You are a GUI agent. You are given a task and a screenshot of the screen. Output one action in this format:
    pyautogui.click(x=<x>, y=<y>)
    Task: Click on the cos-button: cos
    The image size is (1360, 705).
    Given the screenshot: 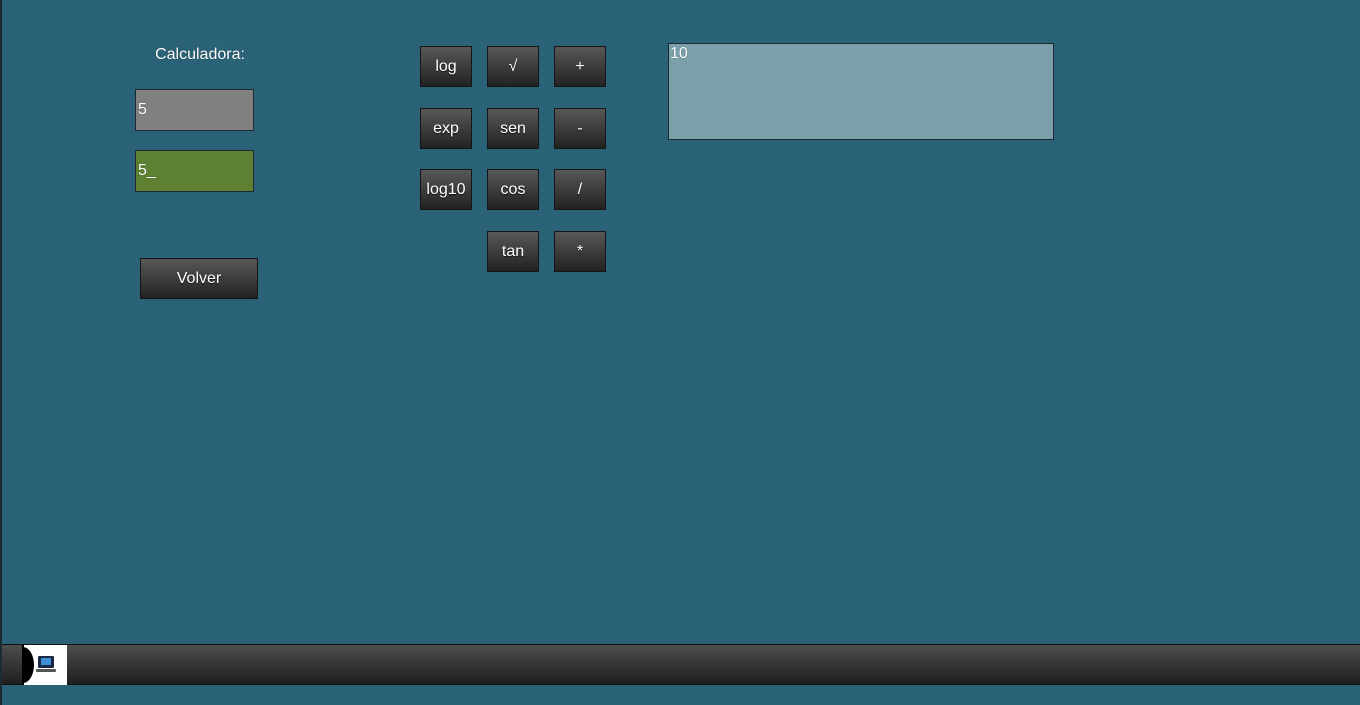 What is the action you would take?
    pyautogui.click(x=513, y=189)
    